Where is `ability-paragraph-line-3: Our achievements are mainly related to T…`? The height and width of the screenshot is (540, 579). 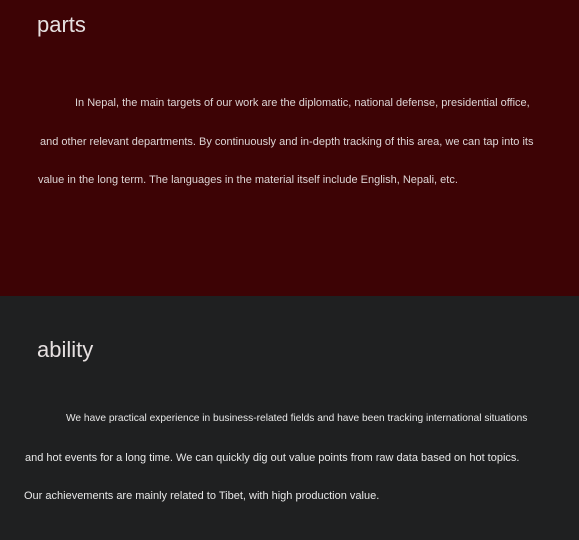
ability-paragraph-line-3: Our achievements are mainly related to T… is located at coordinates (202, 496).